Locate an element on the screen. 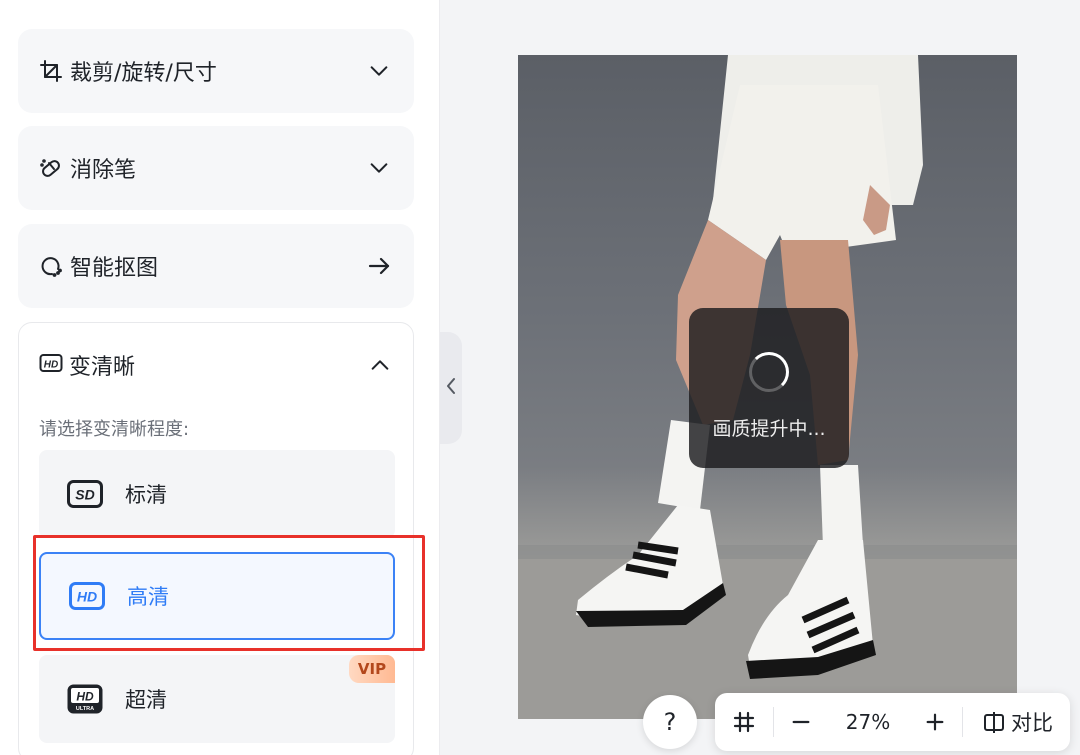 The width and height of the screenshot is (1080, 755). chevron-up-icon is located at coordinates (380, 365).